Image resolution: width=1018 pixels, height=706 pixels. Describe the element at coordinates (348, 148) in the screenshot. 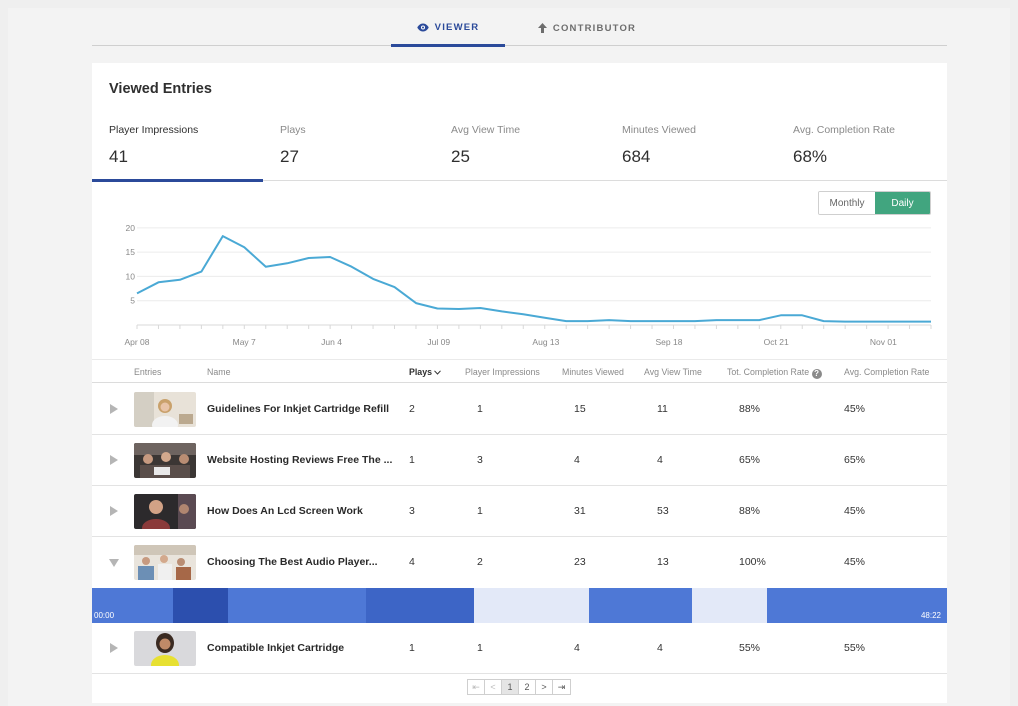

I see `kpi-plays: Plays 27` at that location.